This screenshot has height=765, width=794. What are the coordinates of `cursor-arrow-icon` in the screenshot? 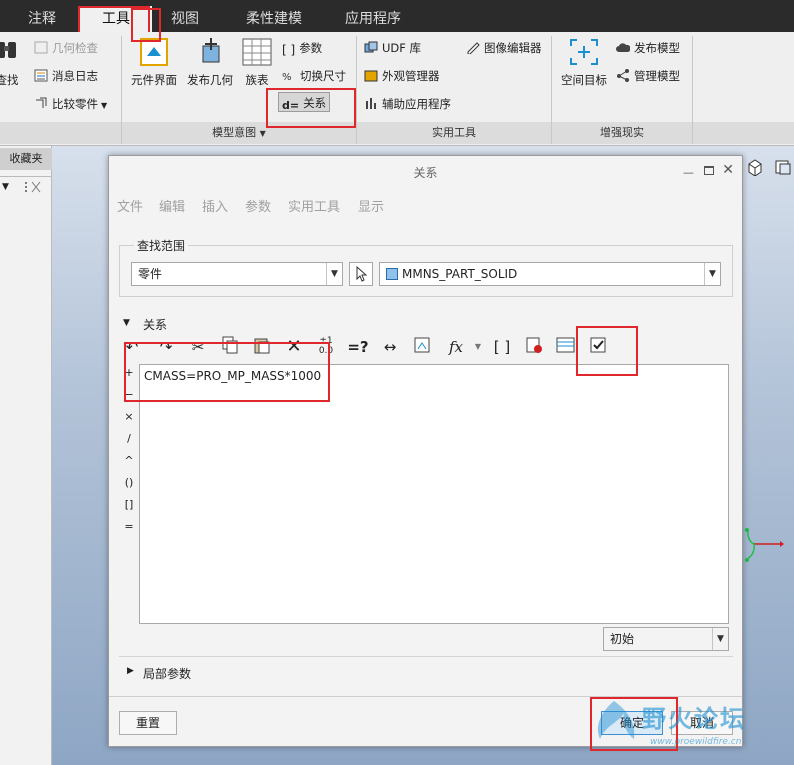 It's located at (361, 275).